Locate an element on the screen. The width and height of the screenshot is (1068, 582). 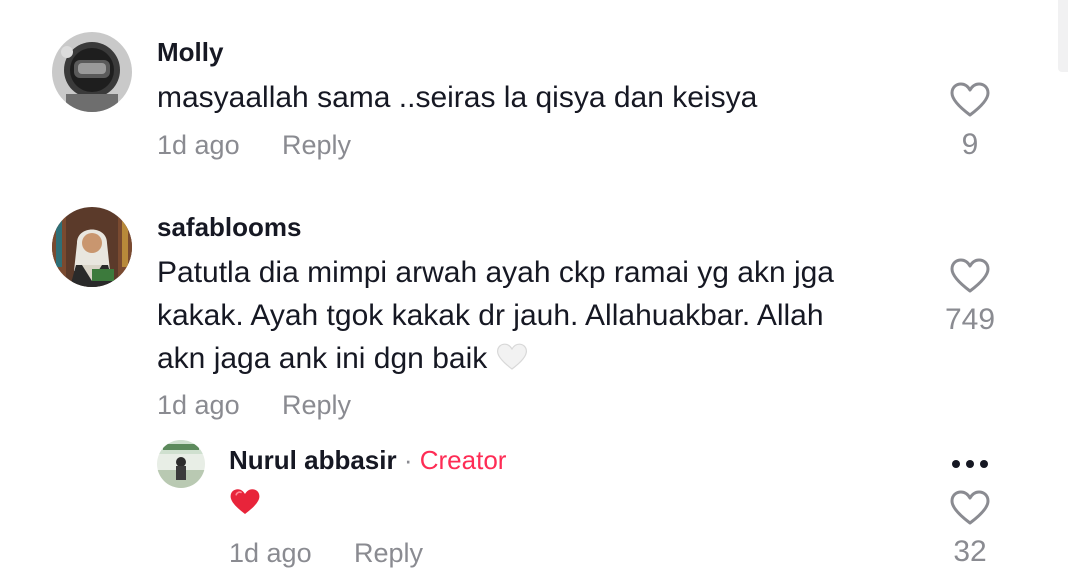
comment-text-line: akn jaga ank ini dgn baik is located at coordinates (342, 360).